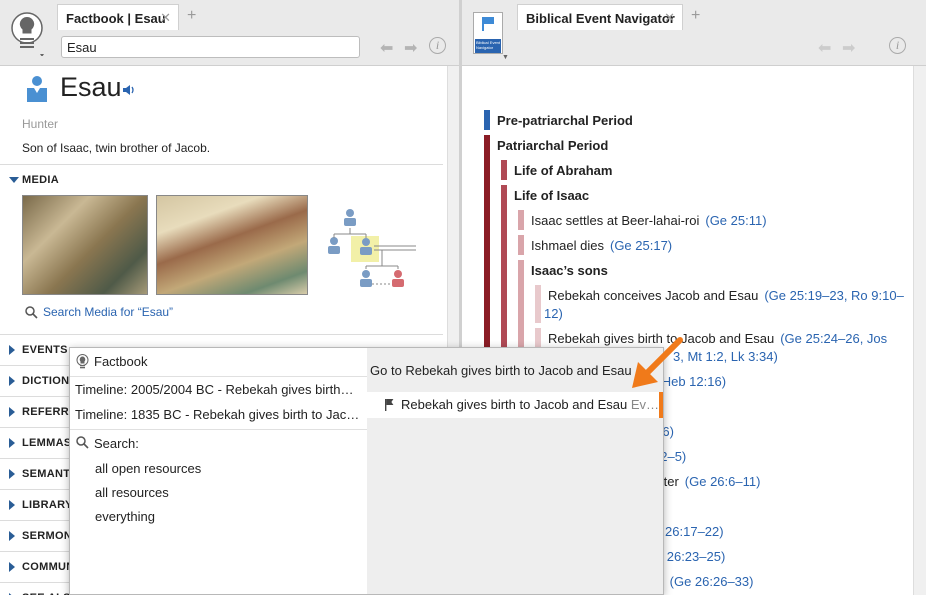 The width and height of the screenshot is (926, 595). Describe the element at coordinates (834, 295) in the screenshot. I see `timeline-item-reference: (Ge 25:19–23, Ro 9:10–` at that location.